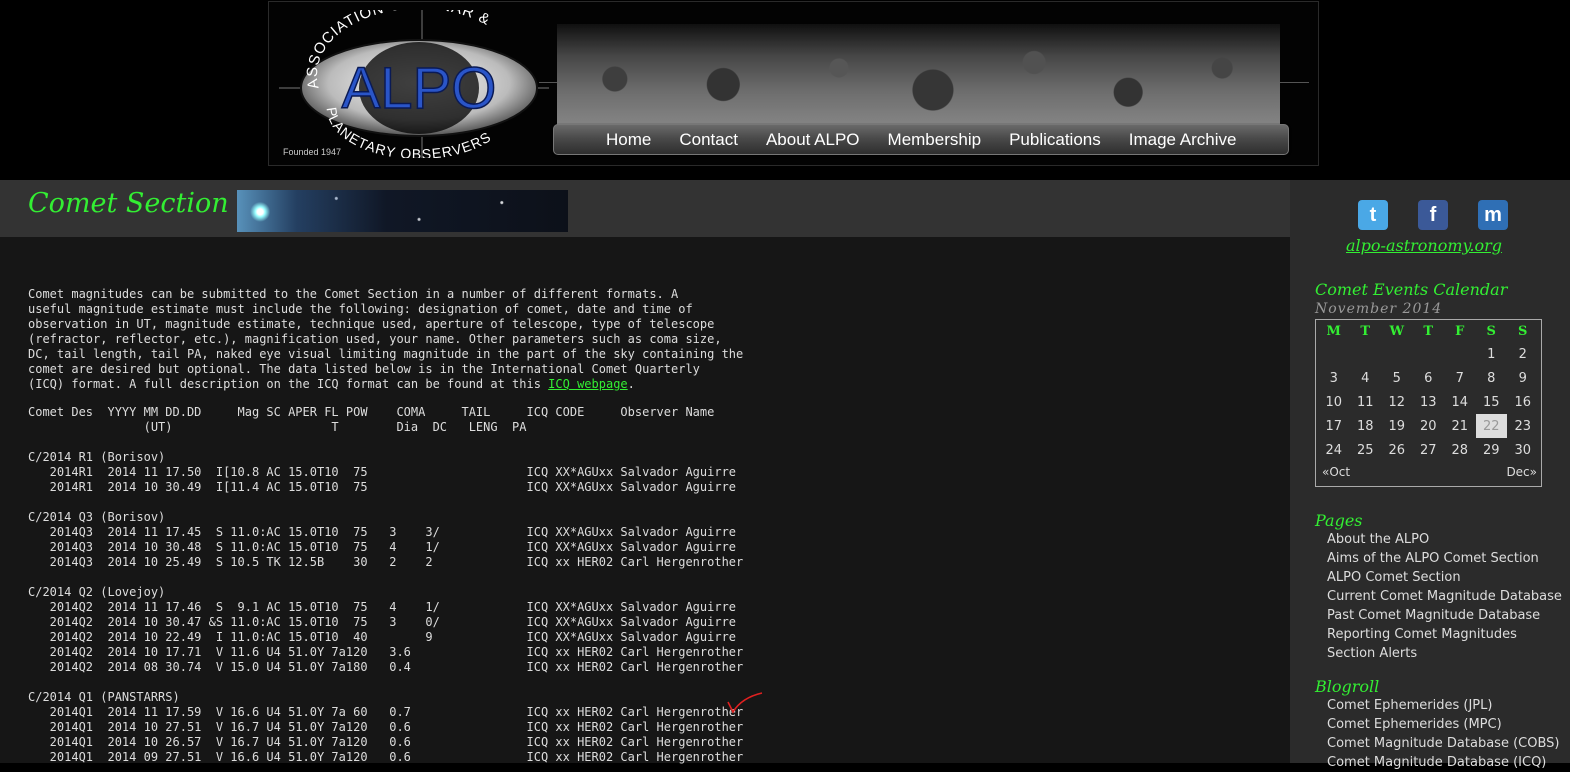  I want to click on calendar-day: 9, so click(1523, 378).